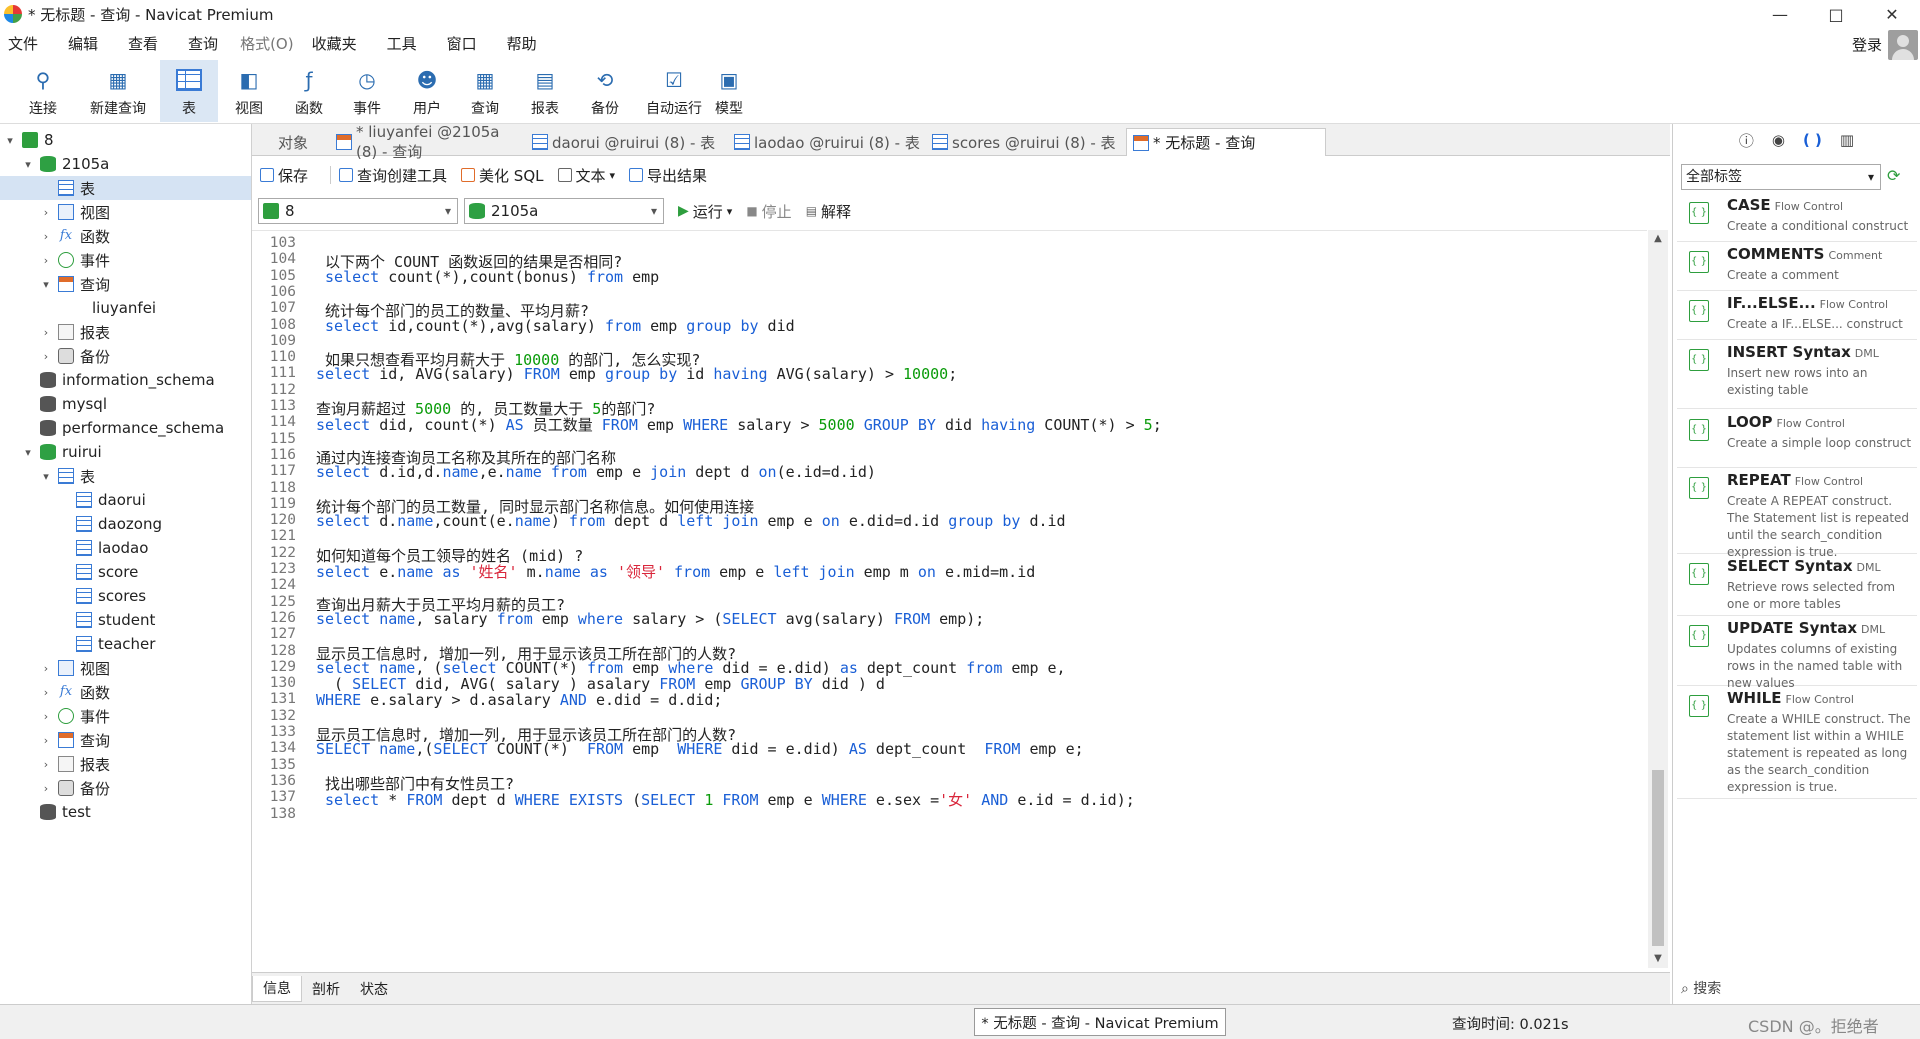  I want to click on toolbar-table-button: 表, so click(189, 91).